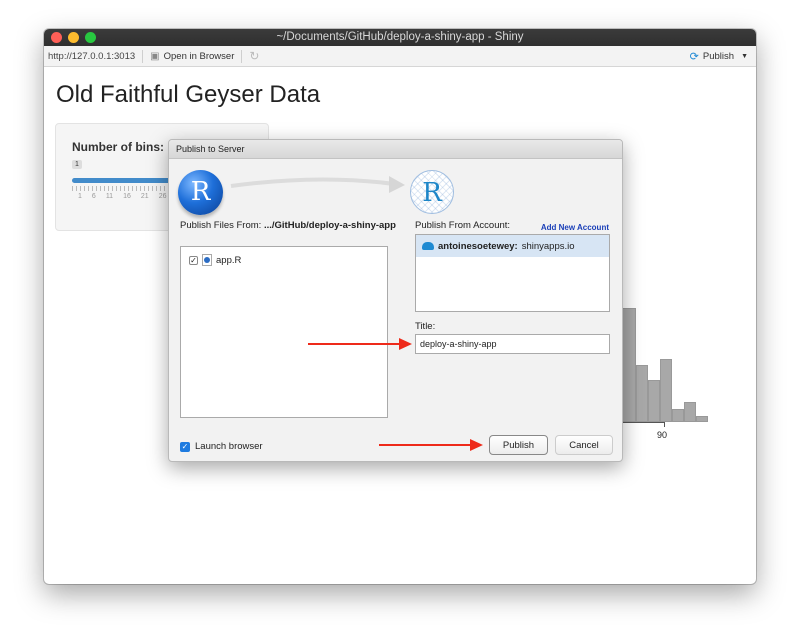 The height and width of the screenshot is (642, 800). Describe the element at coordinates (80, 196) in the screenshot. I see `tick-label: 1` at that location.